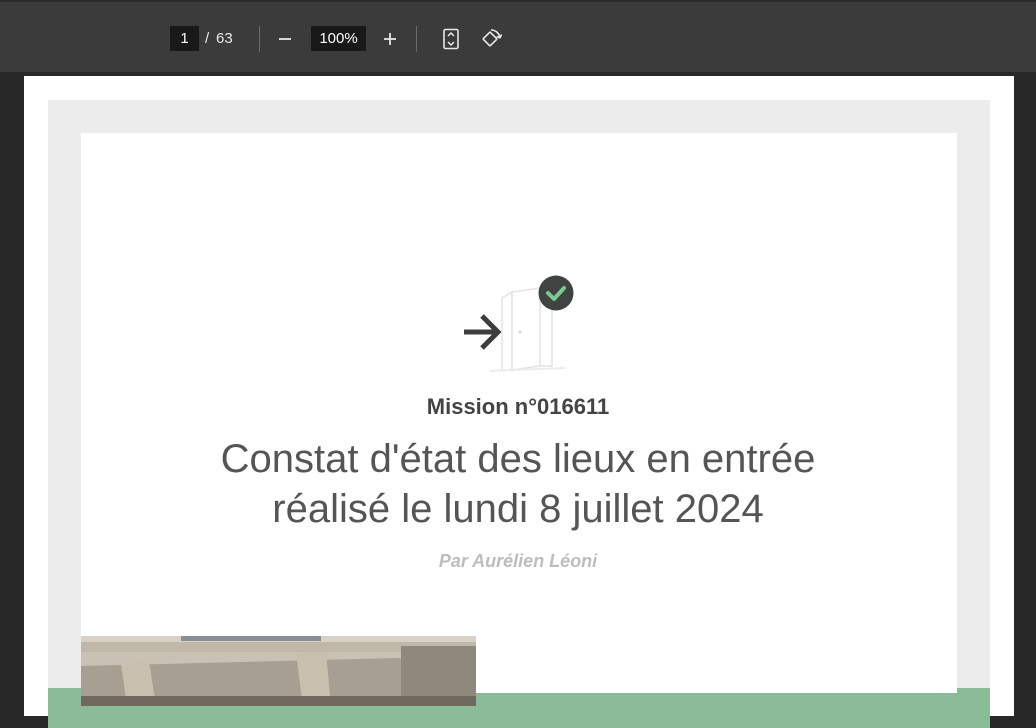 Image resolution: width=1036 pixels, height=728 pixels. I want to click on fit-page-button, so click(451, 39).